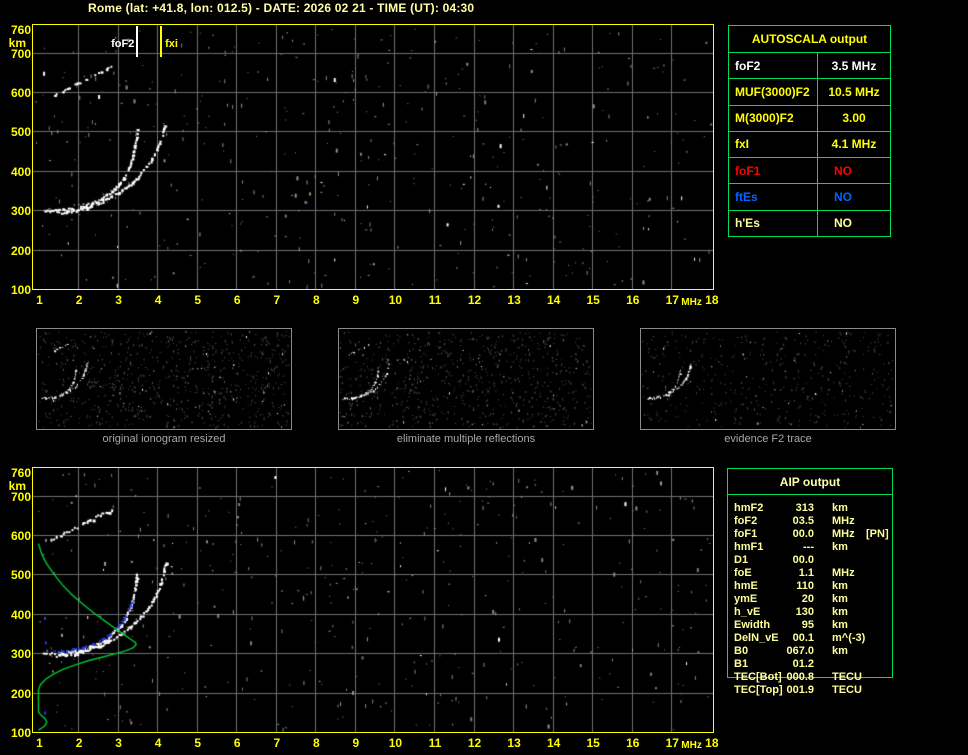 This screenshot has width=968, height=755. I want to click on aip-param-value: 110, so click(805, 586).